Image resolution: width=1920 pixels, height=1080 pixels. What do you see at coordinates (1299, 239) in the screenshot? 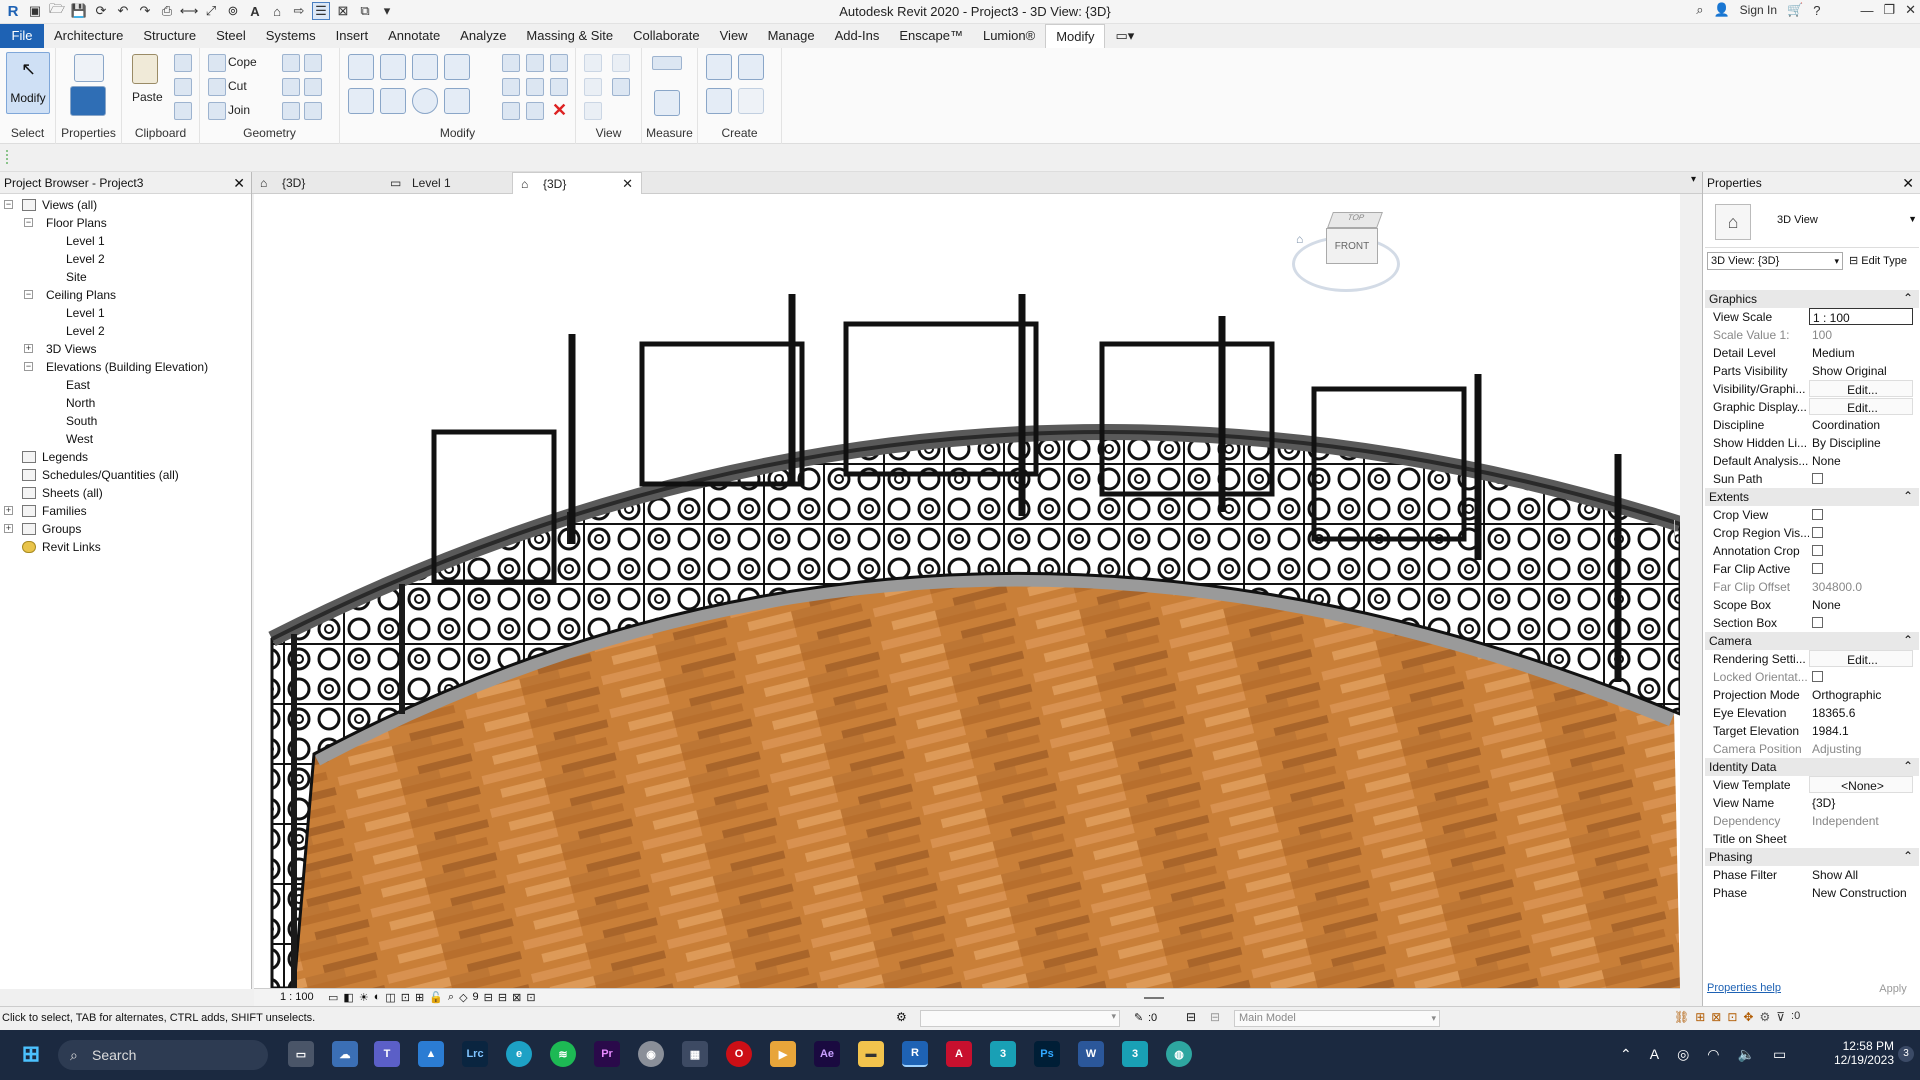
I see `viewcube-home-icon: ⌂` at bounding box center [1299, 239].